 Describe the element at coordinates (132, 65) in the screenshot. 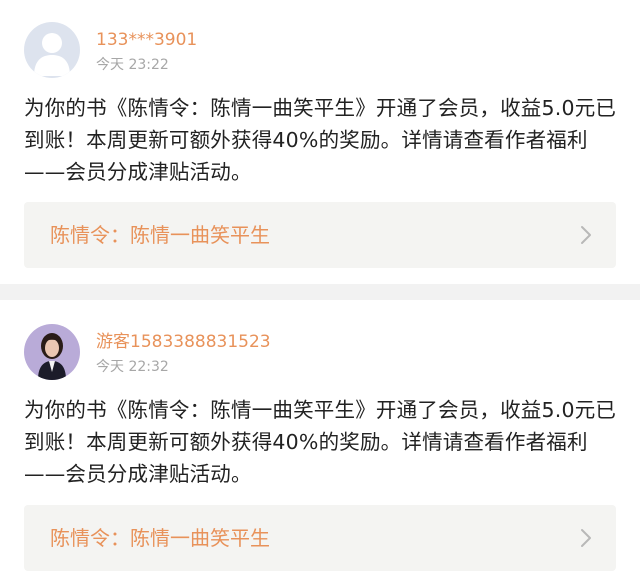

I see `timestamp: 今天 23:22` at that location.